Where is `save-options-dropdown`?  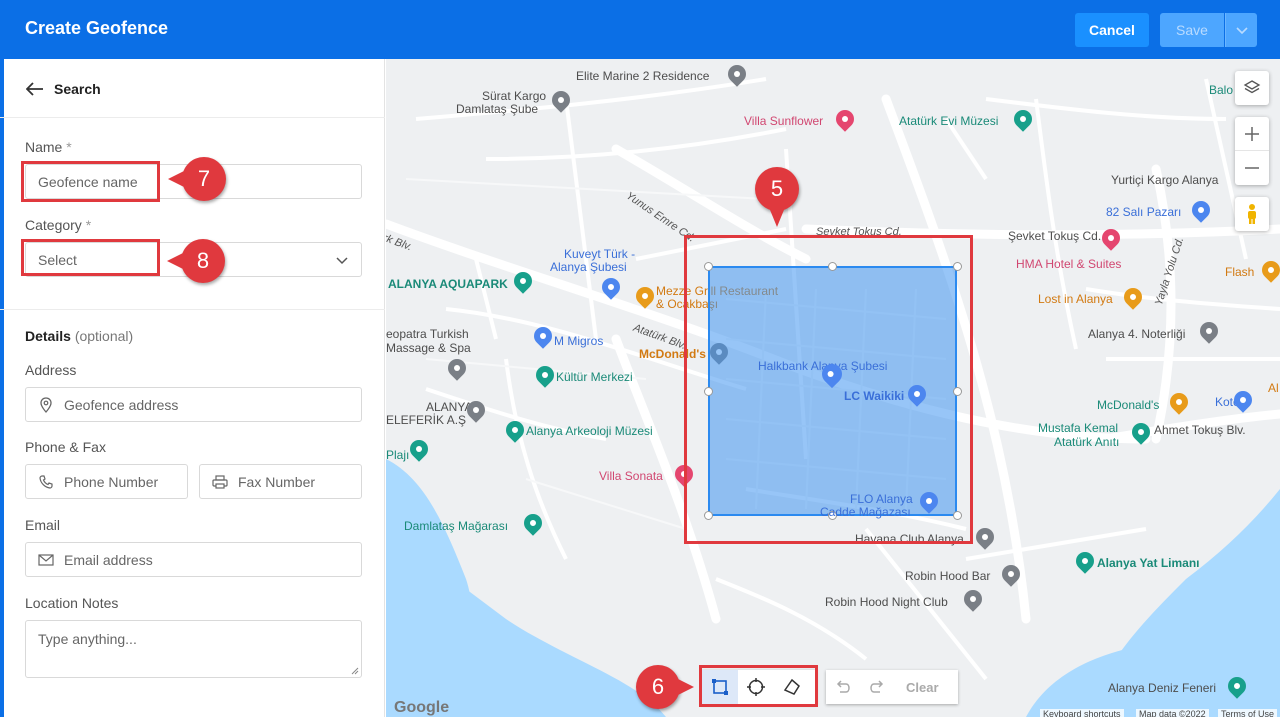 save-options-dropdown is located at coordinates (1241, 30).